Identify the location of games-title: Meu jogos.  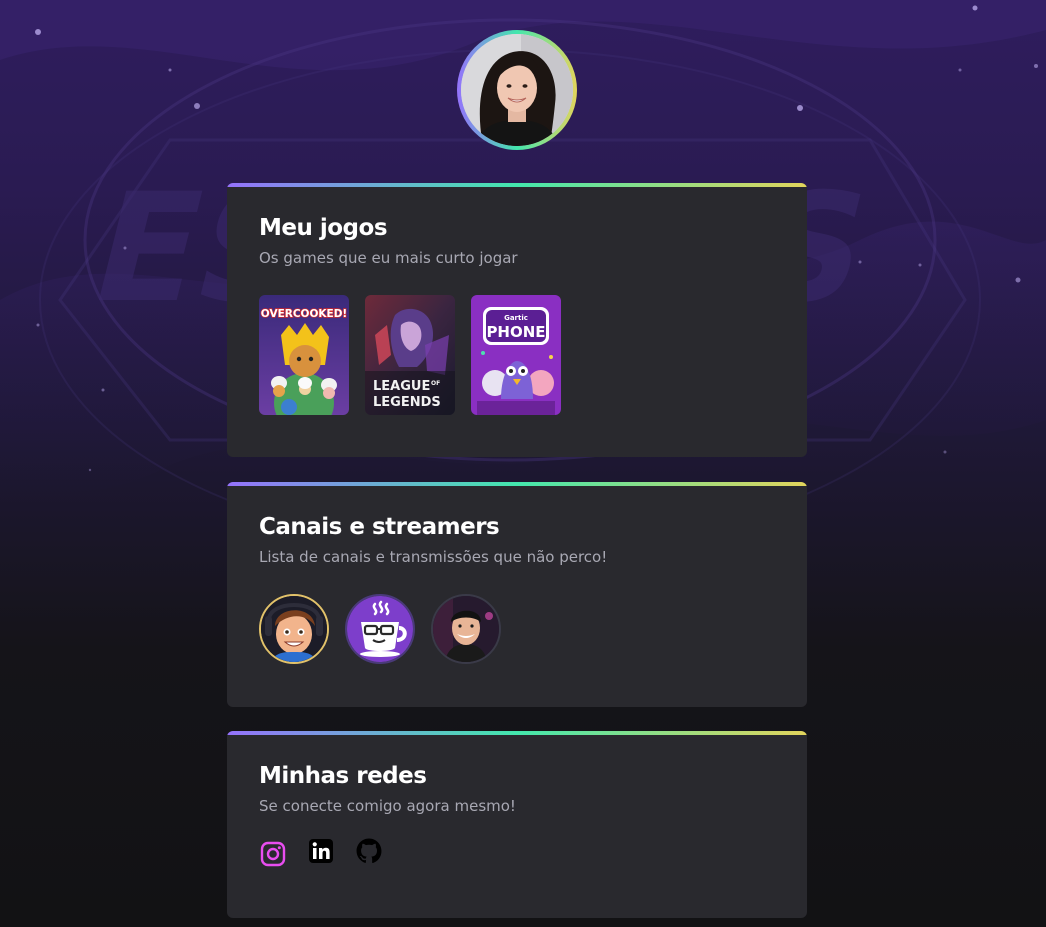
(323, 228).